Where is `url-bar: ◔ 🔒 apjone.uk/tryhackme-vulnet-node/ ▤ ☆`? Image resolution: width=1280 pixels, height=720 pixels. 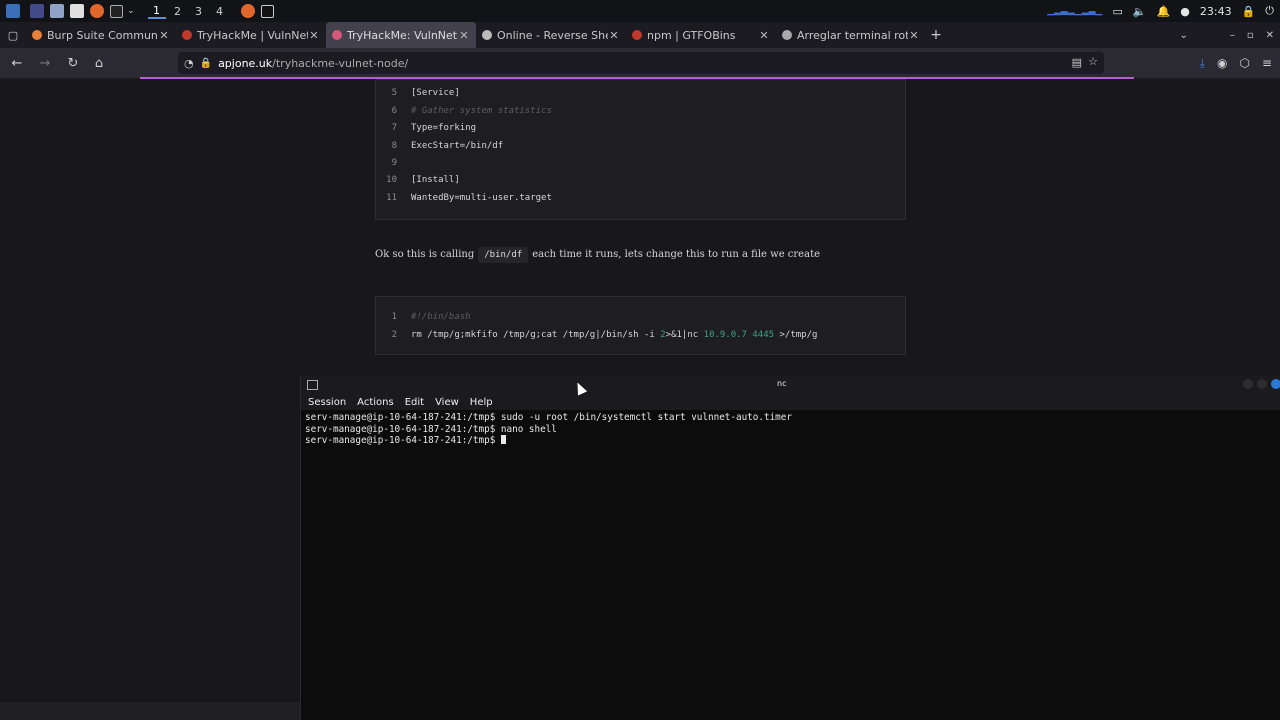
url-bar: ◔ 🔒 apjone.uk/tryhackme-vulnet-node/ ▤ ☆ is located at coordinates (641, 63).